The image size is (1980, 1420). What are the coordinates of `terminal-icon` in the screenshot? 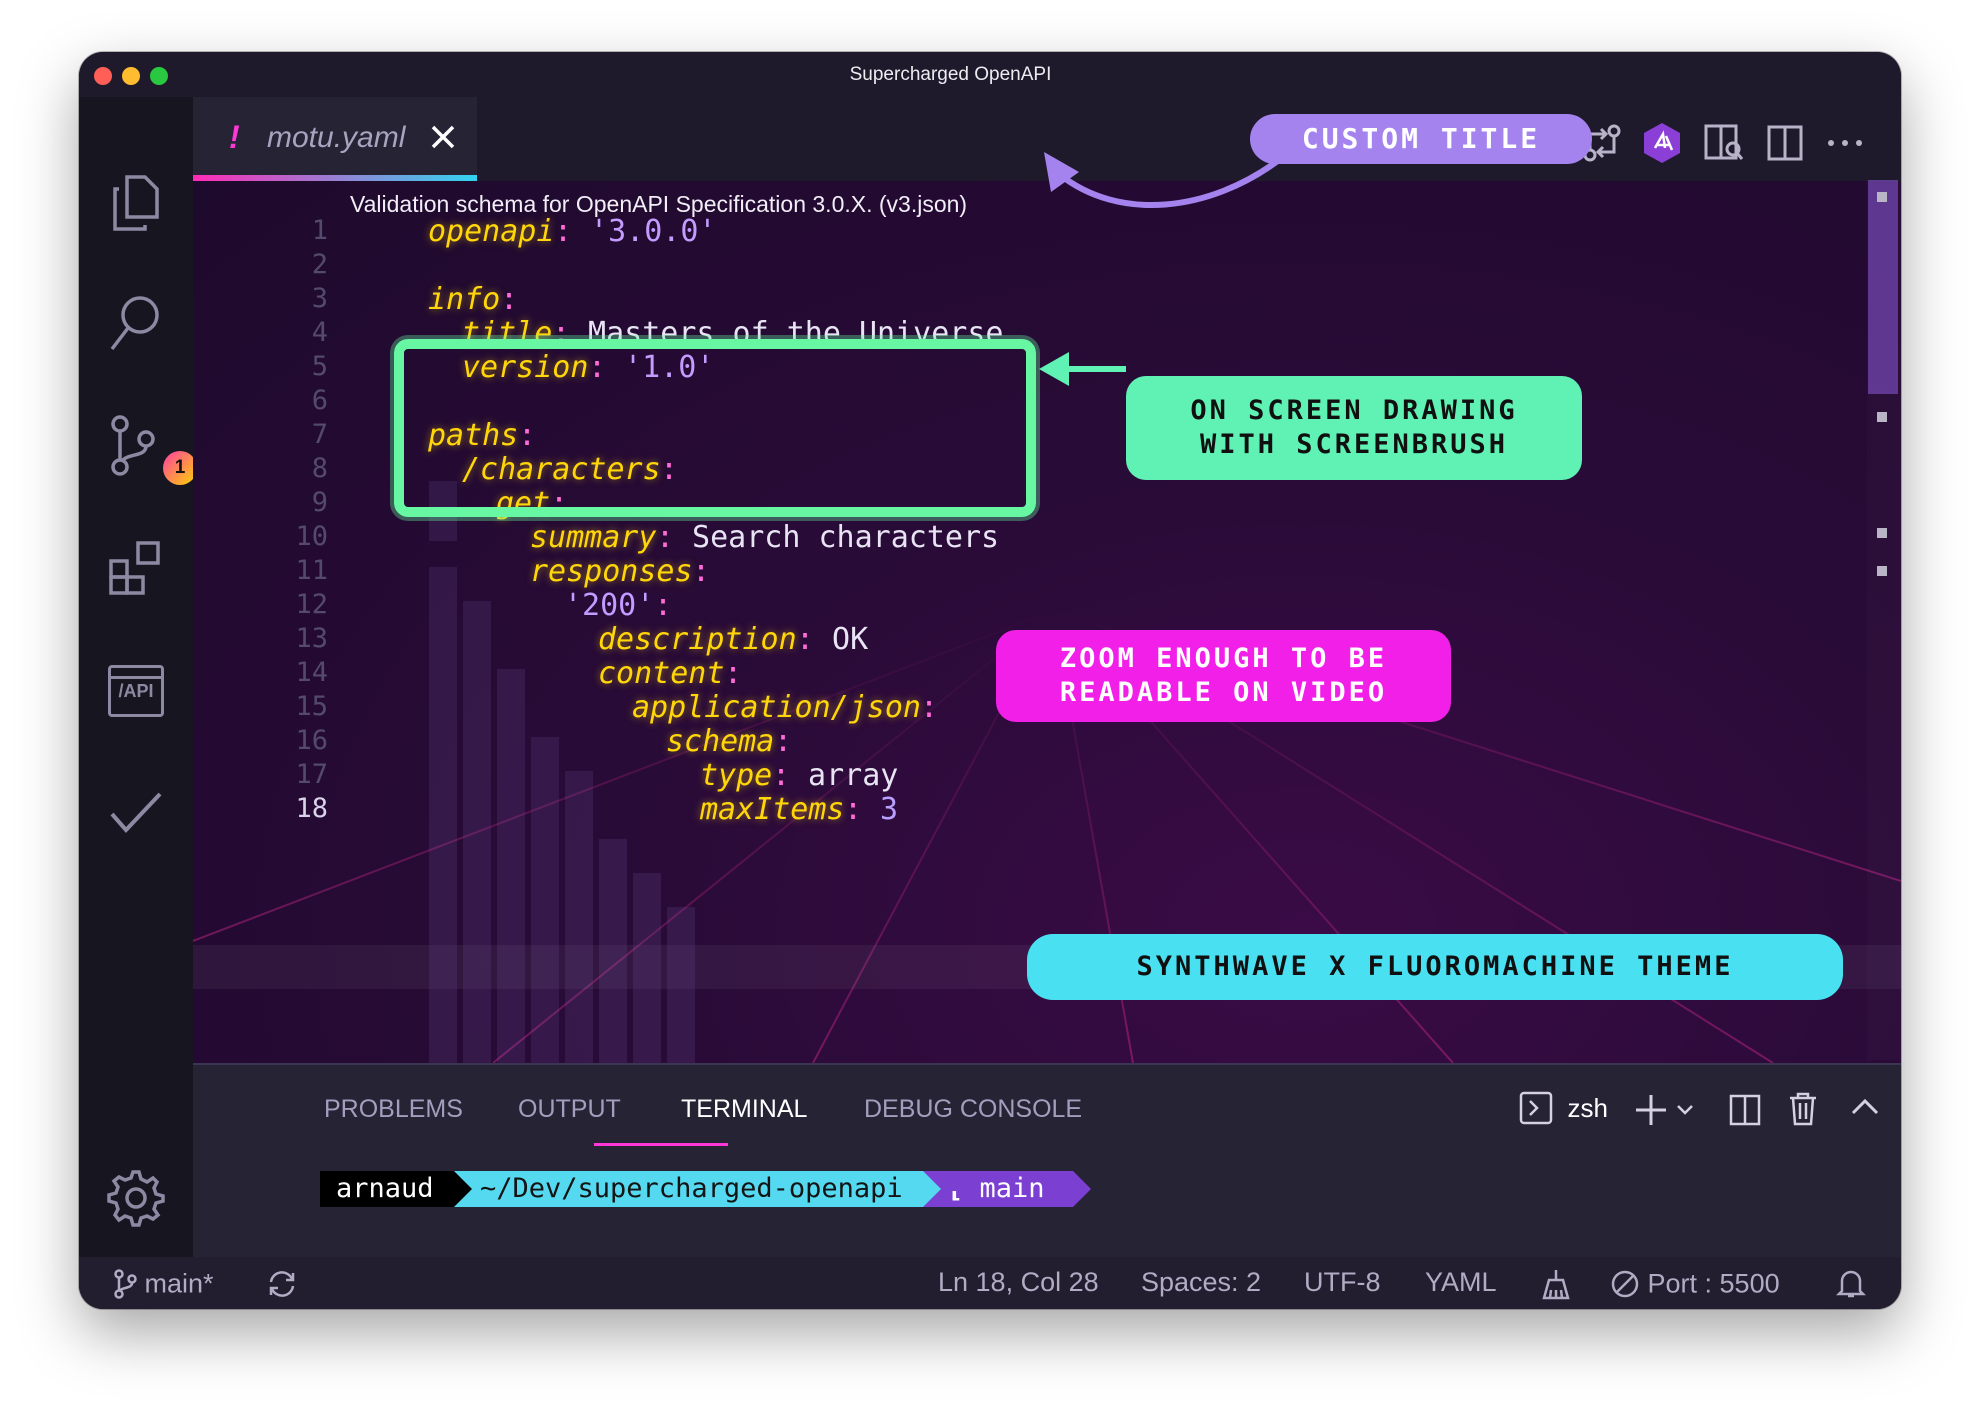 It's located at (1536, 1108).